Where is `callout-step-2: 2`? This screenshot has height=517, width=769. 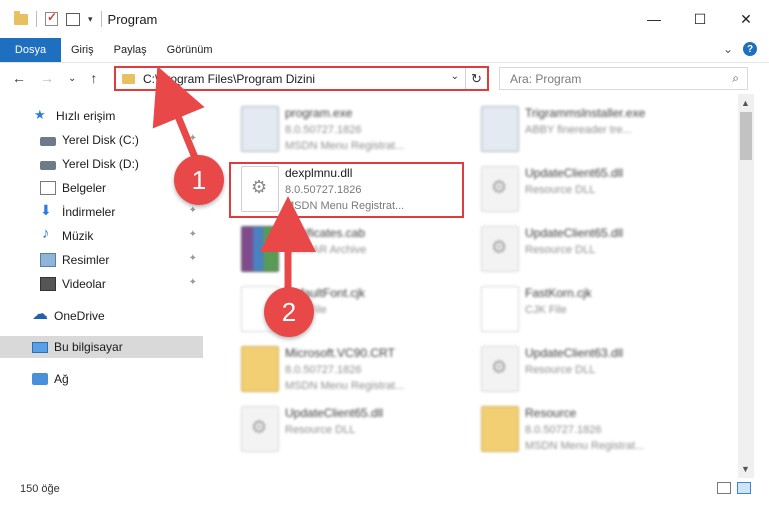
callout-step-2: 2 is located at coordinates (289, 312).